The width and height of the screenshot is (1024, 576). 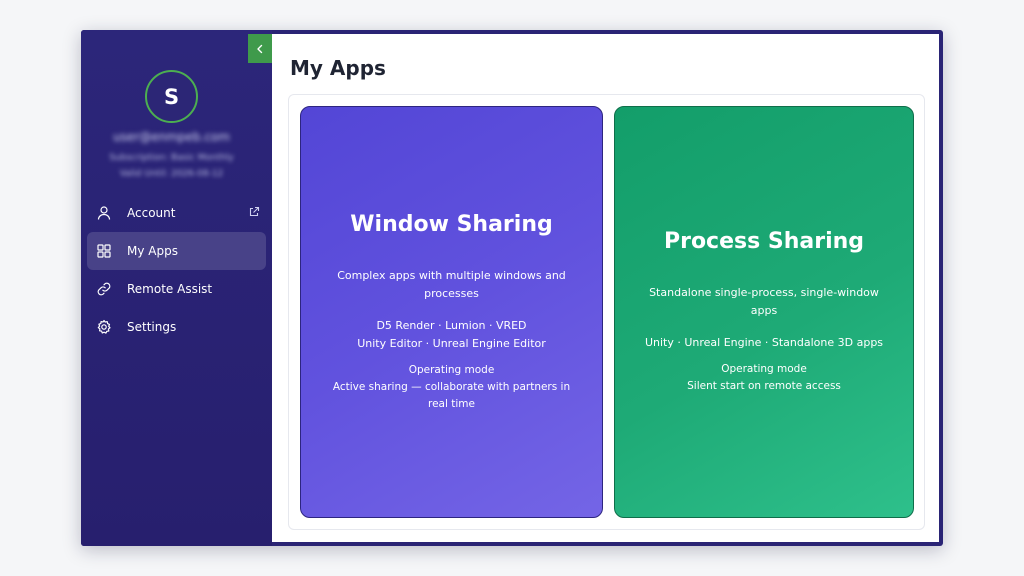 I want to click on chevron-left-icon, so click(x=260, y=48).